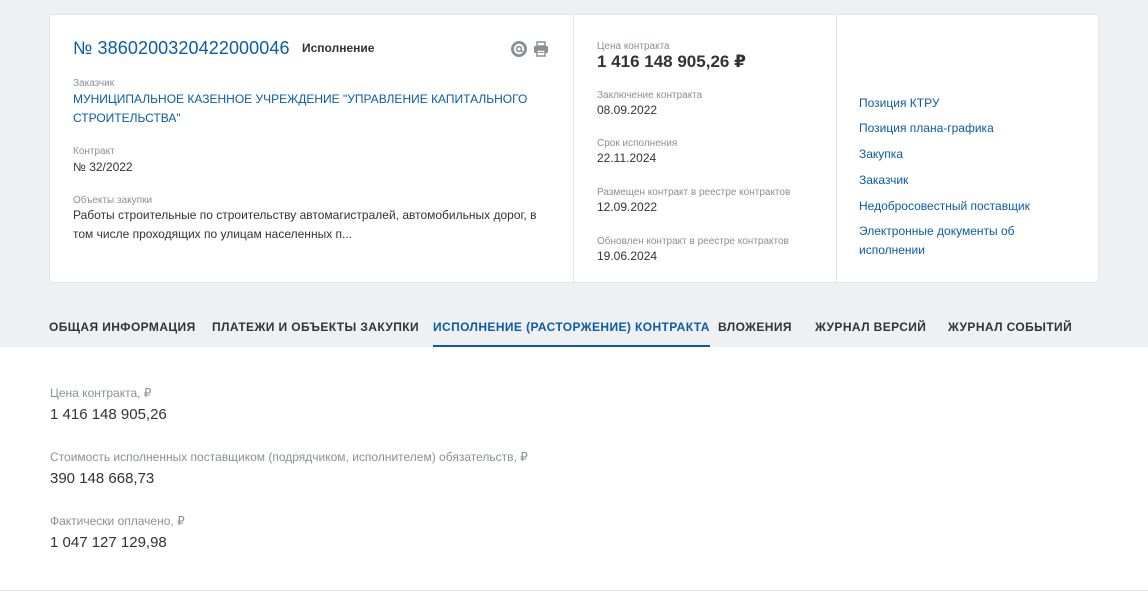  What do you see at coordinates (103, 167) in the screenshot?
I see `contract-number-value: № 32/2022` at bounding box center [103, 167].